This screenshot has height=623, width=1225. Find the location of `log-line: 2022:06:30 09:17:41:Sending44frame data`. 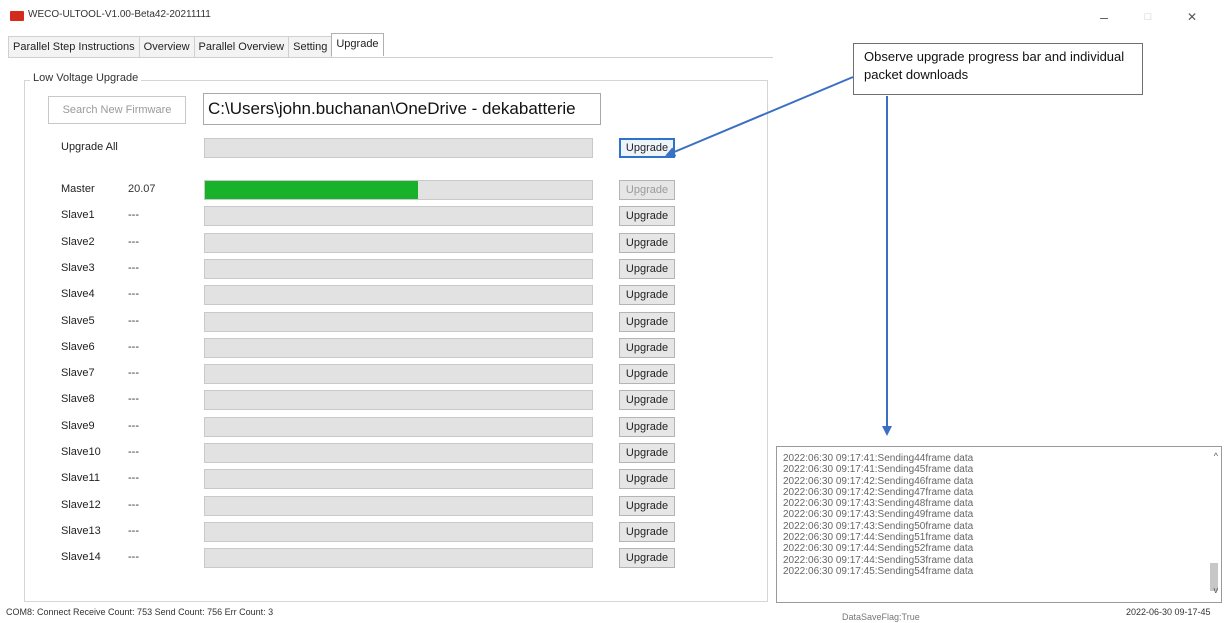

log-line: 2022:06:30 09:17:41:Sending44frame data is located at coordinates (878, 458).